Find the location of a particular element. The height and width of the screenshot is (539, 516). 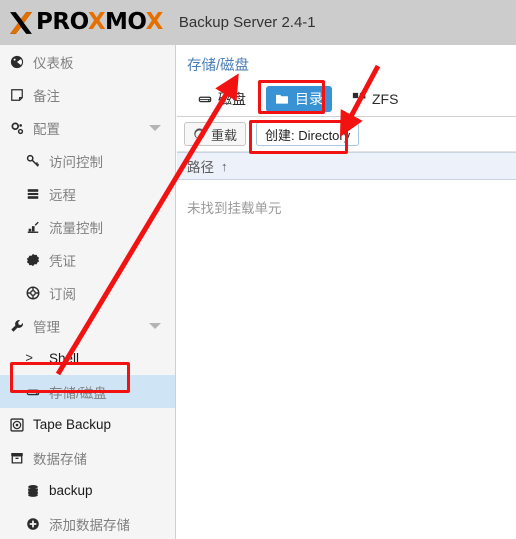

tab-1: 目录 is located at coordinates (299, 99).